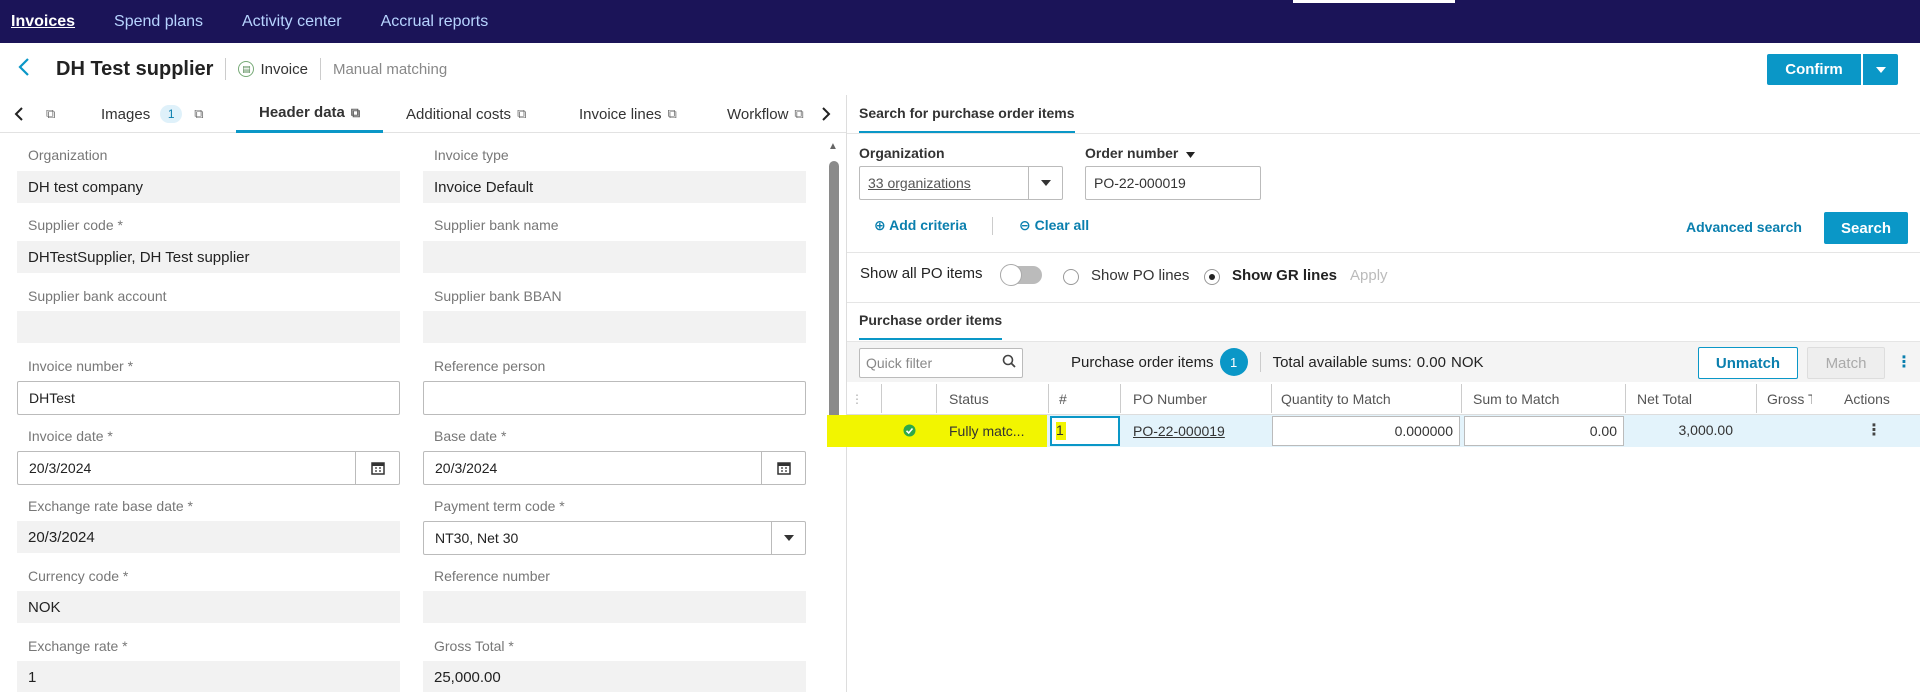 This screenshot has height=692, width=1920. I want to click on scrollbar-thumb, so click(834, 296).